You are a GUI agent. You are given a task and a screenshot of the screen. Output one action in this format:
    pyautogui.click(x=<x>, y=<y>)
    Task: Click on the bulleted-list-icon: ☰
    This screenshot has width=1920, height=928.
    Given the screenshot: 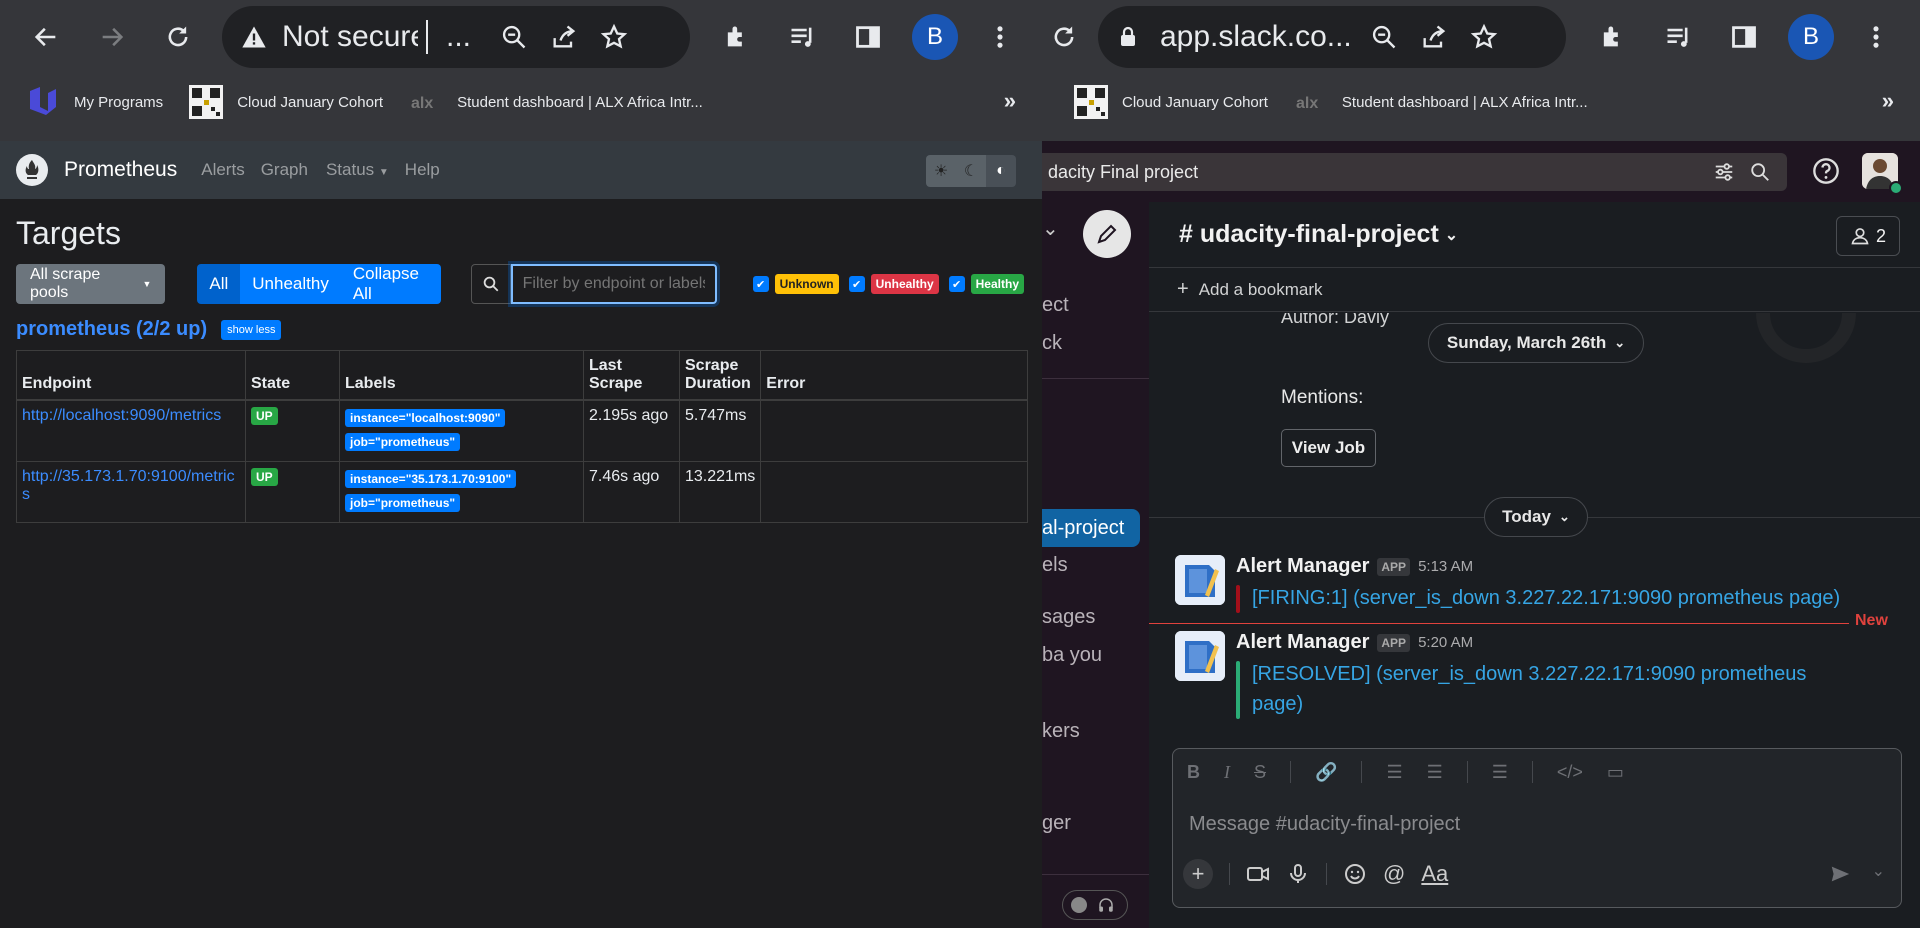 What is the action you would take?
    pyautogui.click(x=1435, y=772)
    